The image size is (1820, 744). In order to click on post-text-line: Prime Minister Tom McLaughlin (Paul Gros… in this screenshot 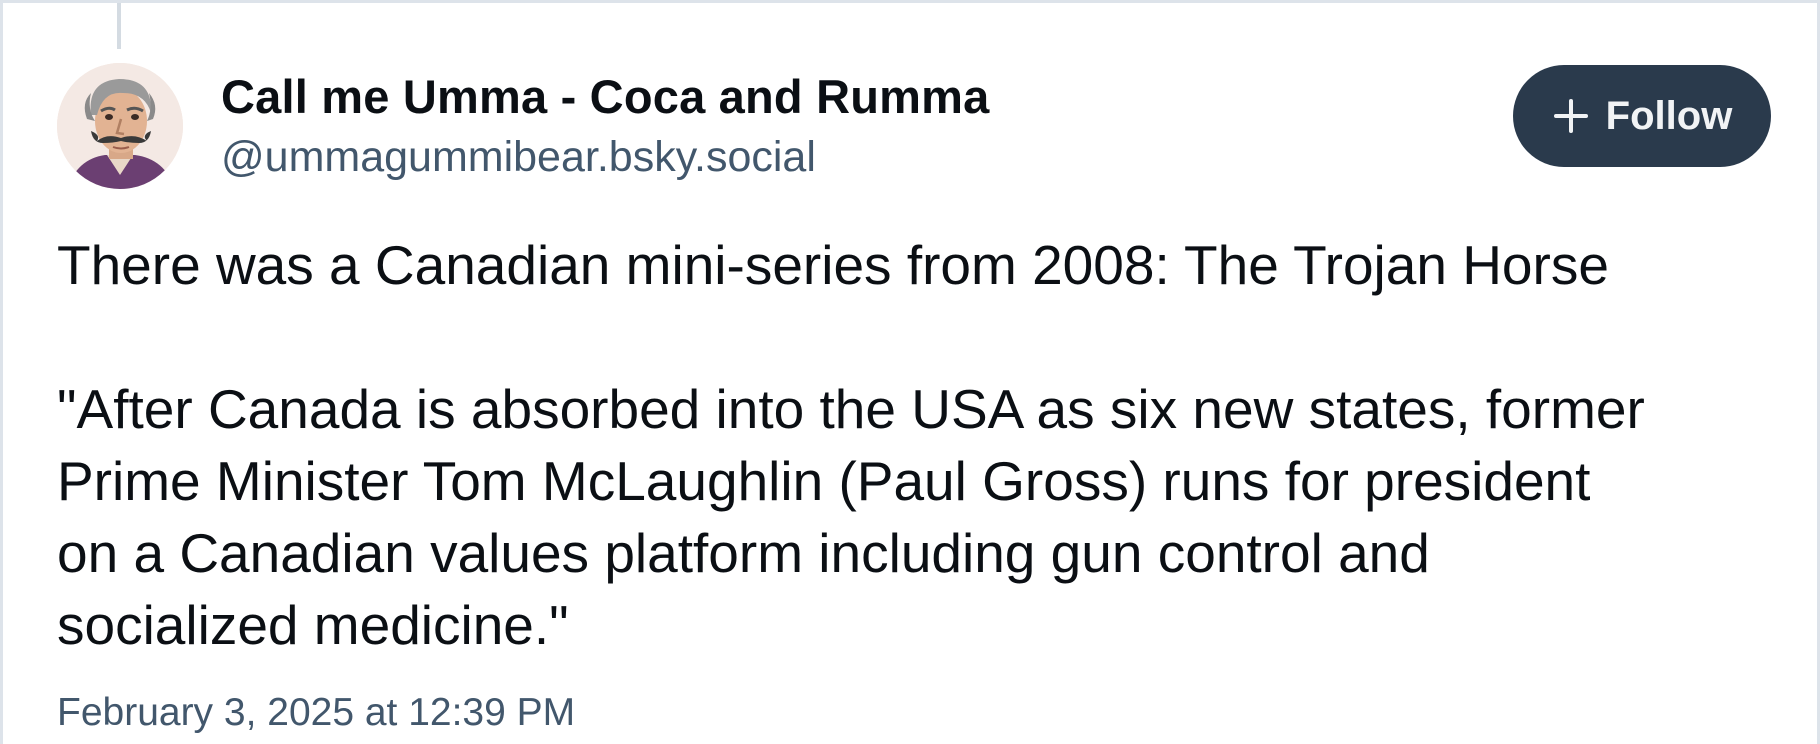, I will do `click(824, 481)`.